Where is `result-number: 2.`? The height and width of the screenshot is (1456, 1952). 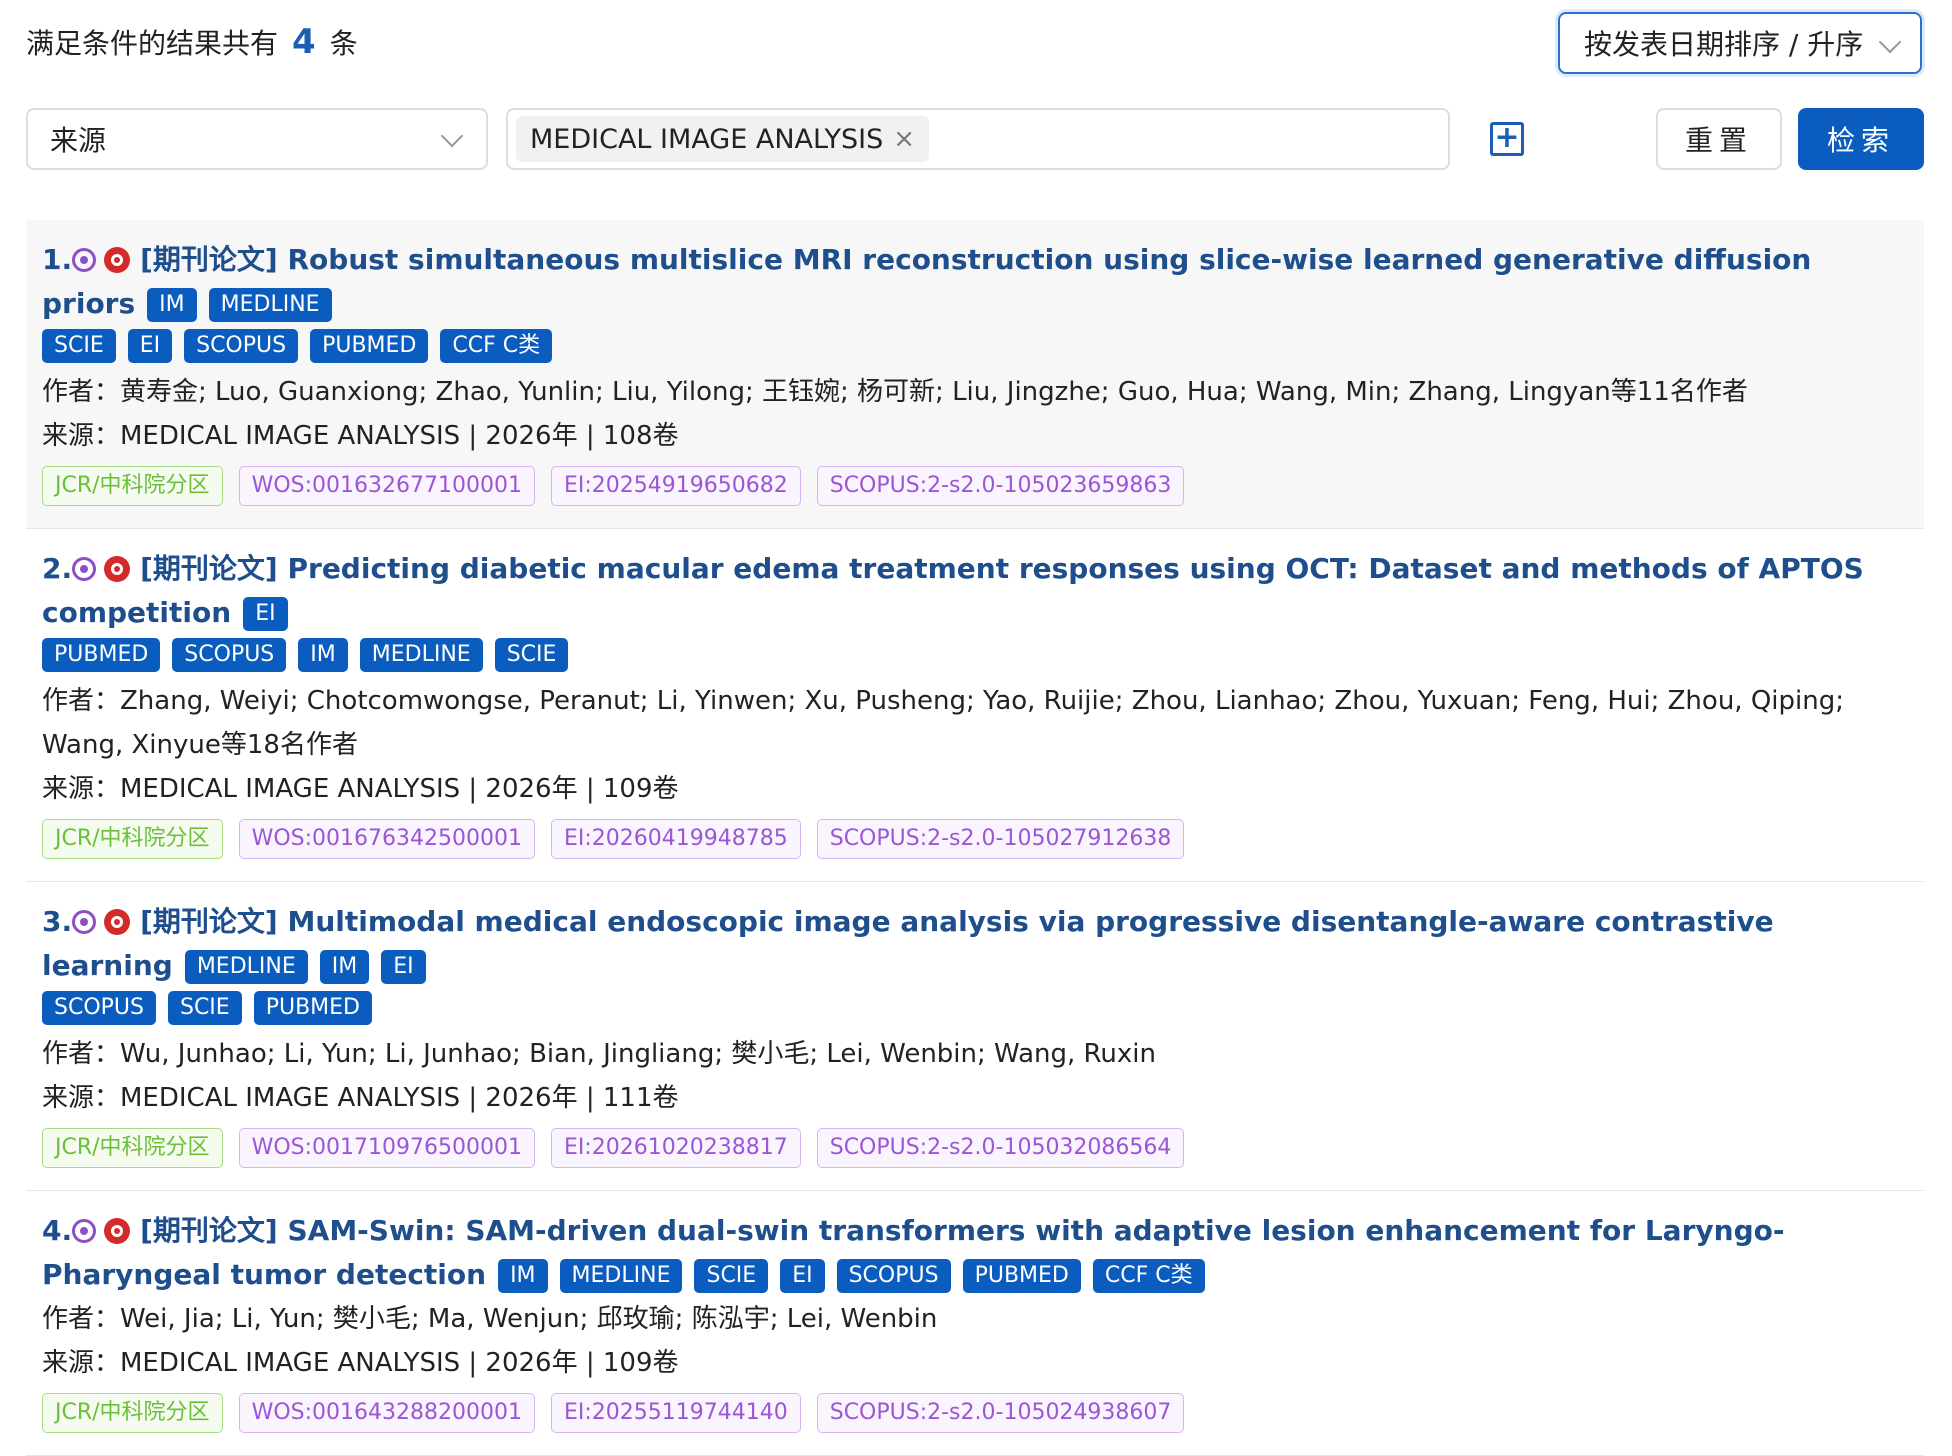
result-number: 2. is located at coordinates (57, 568).